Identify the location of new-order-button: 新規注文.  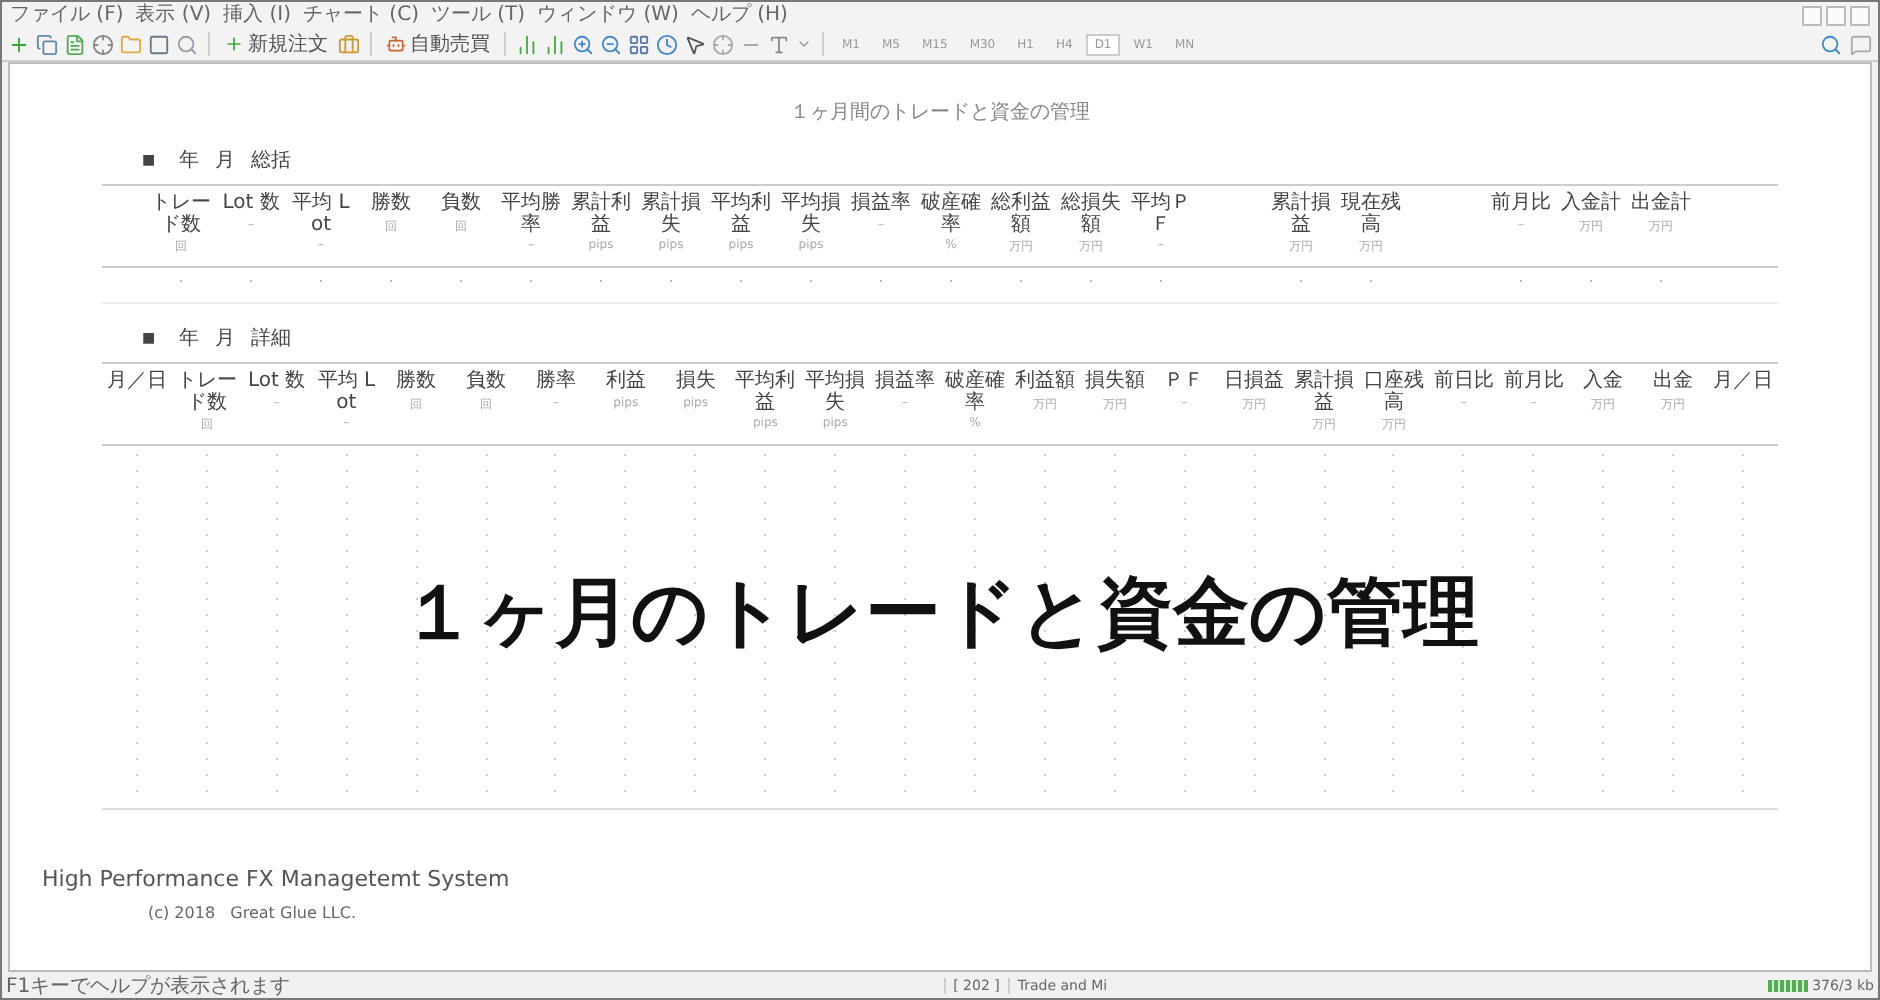
(276, 44).